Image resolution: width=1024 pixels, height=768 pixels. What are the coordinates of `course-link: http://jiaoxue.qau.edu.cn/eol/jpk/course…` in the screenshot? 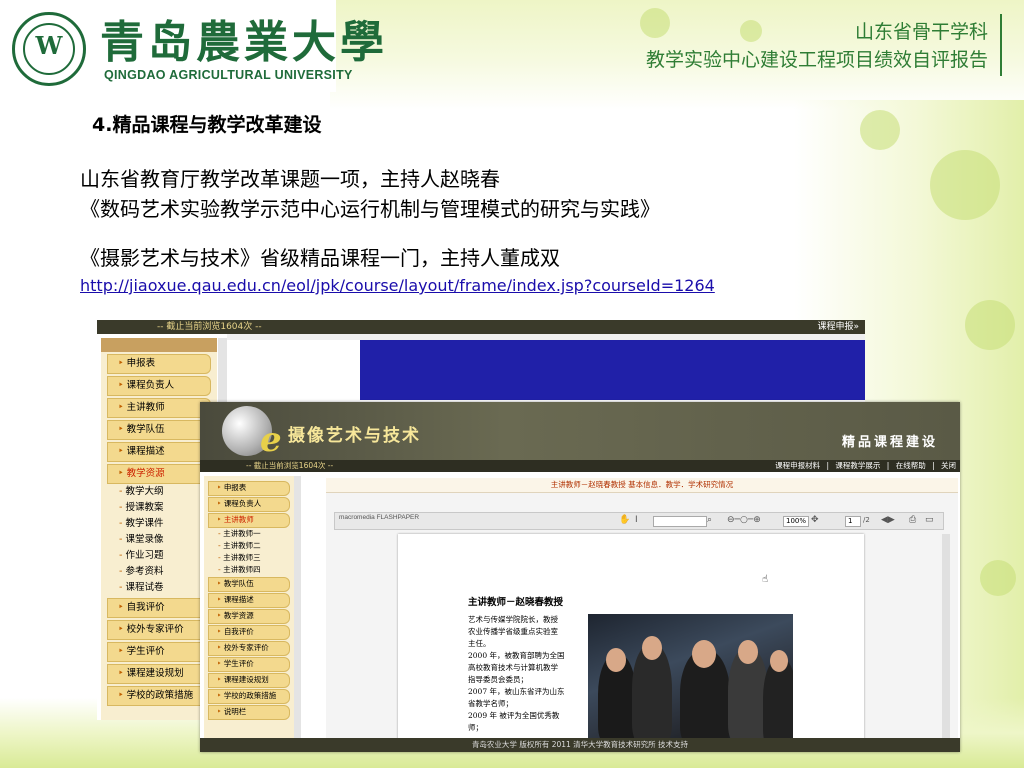 It's located at (397, 285).